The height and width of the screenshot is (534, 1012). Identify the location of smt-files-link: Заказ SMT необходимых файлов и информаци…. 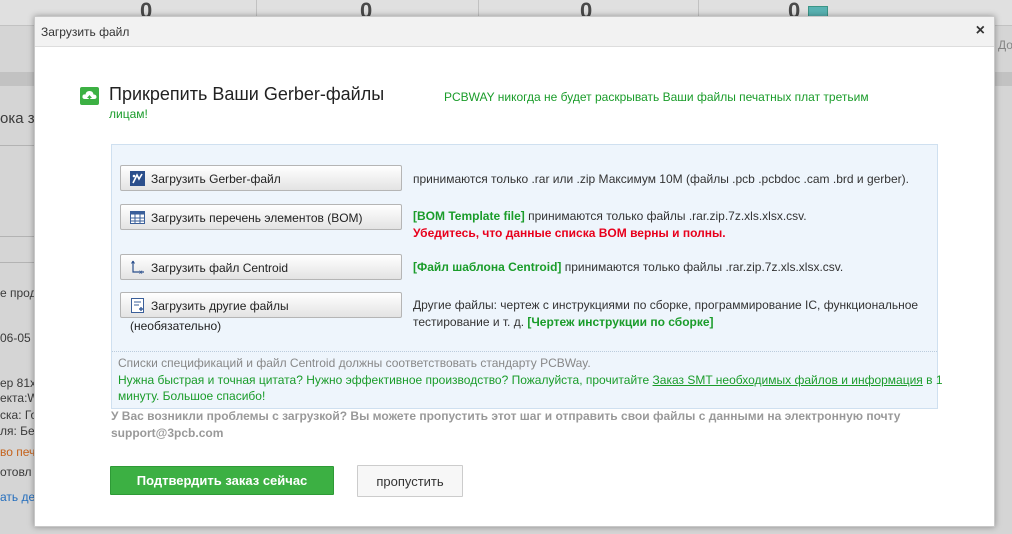
(788, 380).